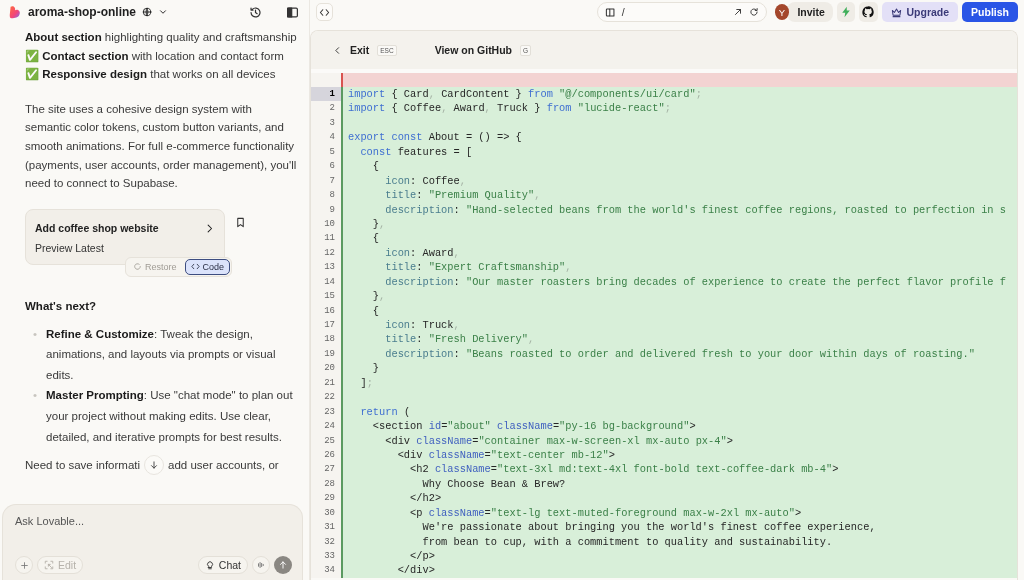  I want to click on github-icon, so click(868, 12).